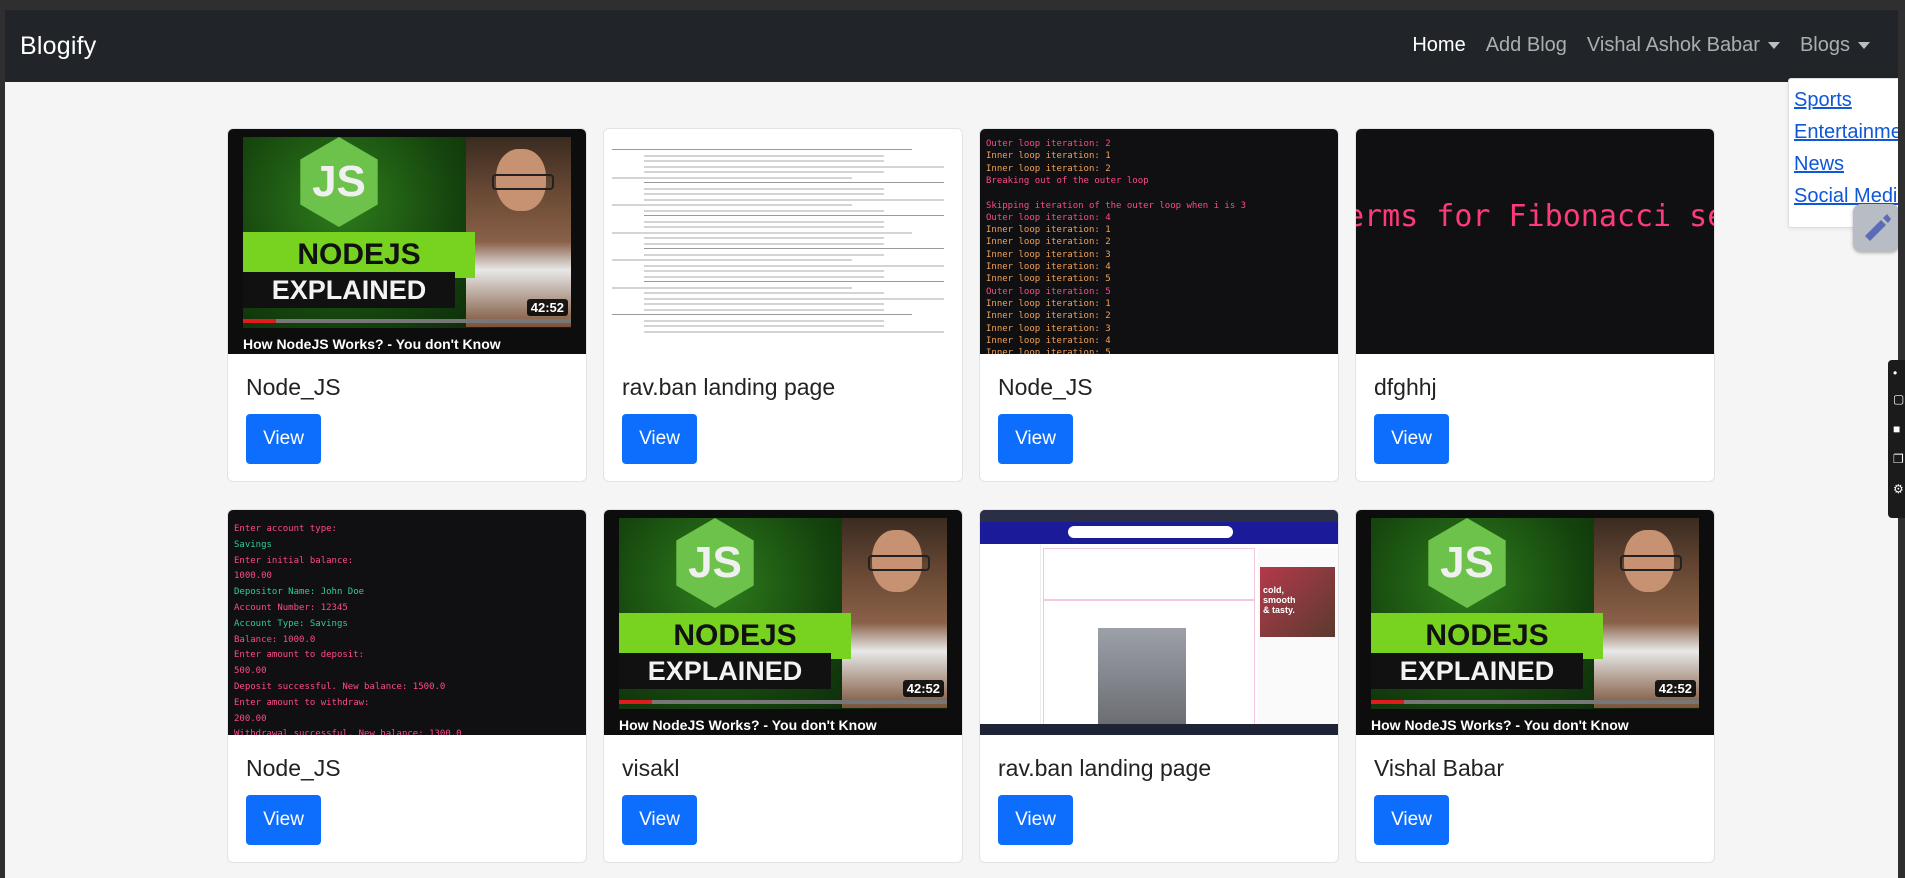 This screenshot has height=878, width=1905. I want to click on card-title: visakl, so click(651, 768).